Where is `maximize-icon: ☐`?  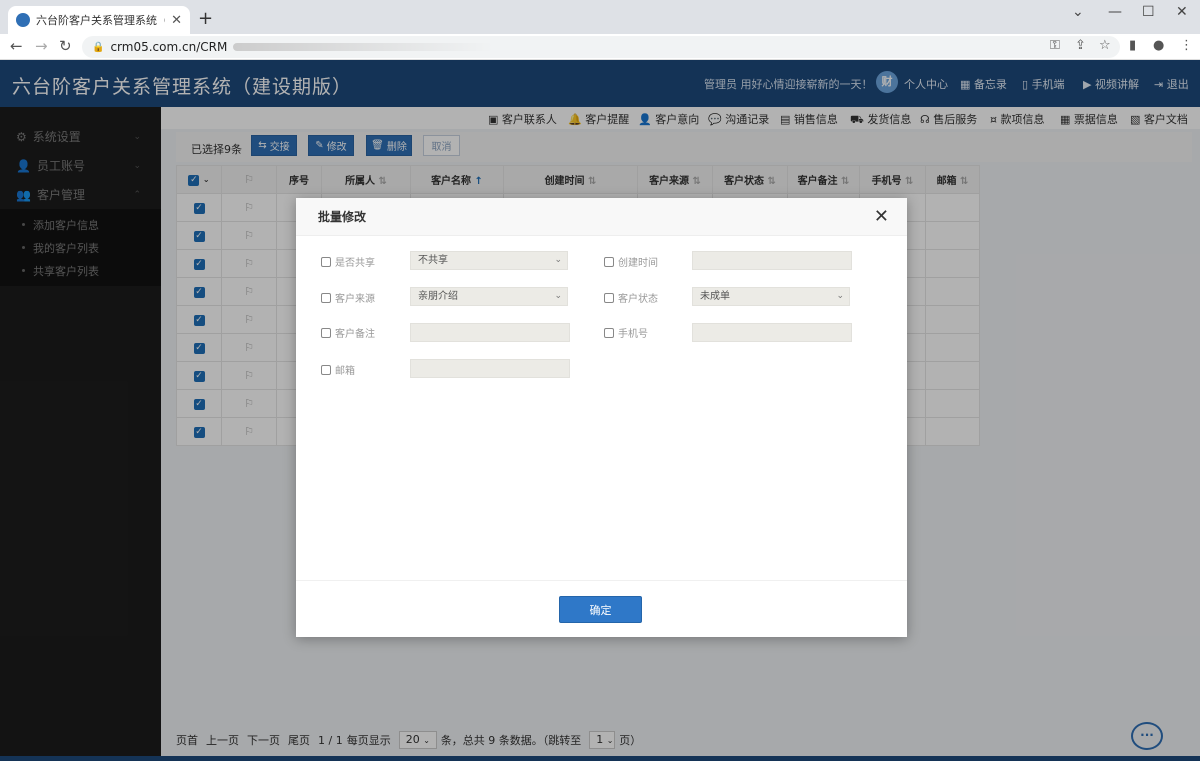 maximize-icon: ☐ is located at coordinates (1148, 12).